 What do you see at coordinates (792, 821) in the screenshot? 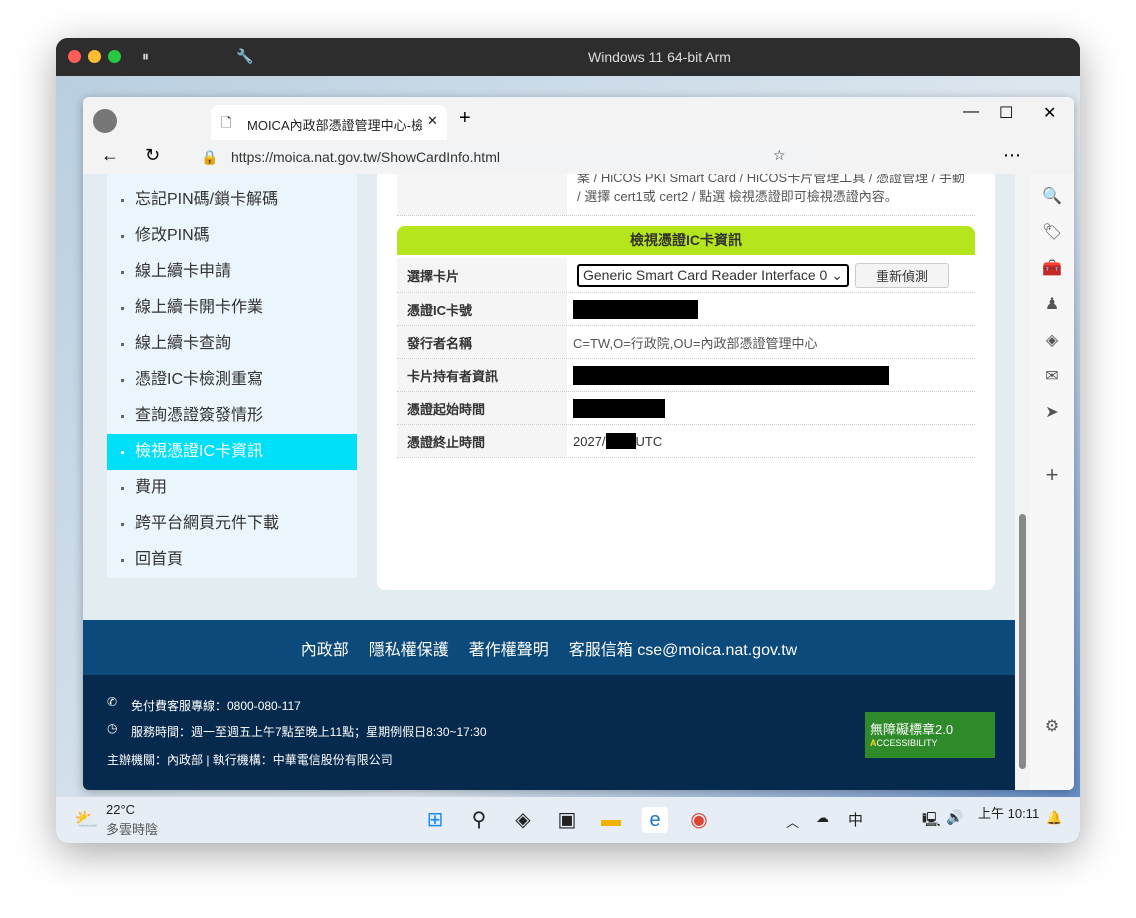
I see `chevron-up-icon: ︿` at bounding box center [792, 821].